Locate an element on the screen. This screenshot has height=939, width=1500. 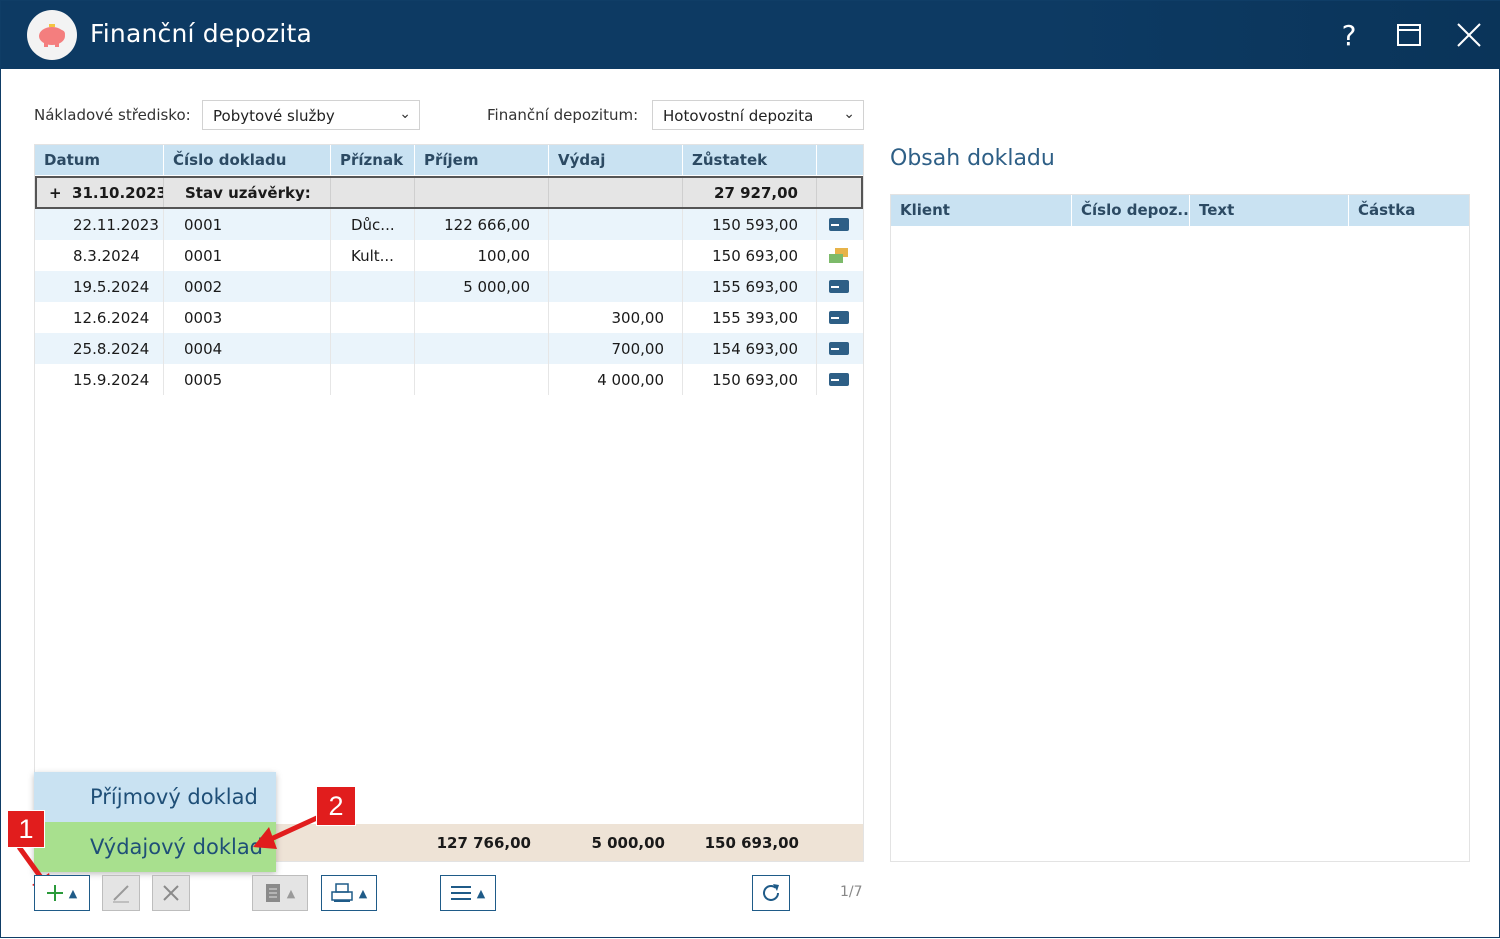
summary-balance: 27 927,00 is located at coordinates (750, 192).